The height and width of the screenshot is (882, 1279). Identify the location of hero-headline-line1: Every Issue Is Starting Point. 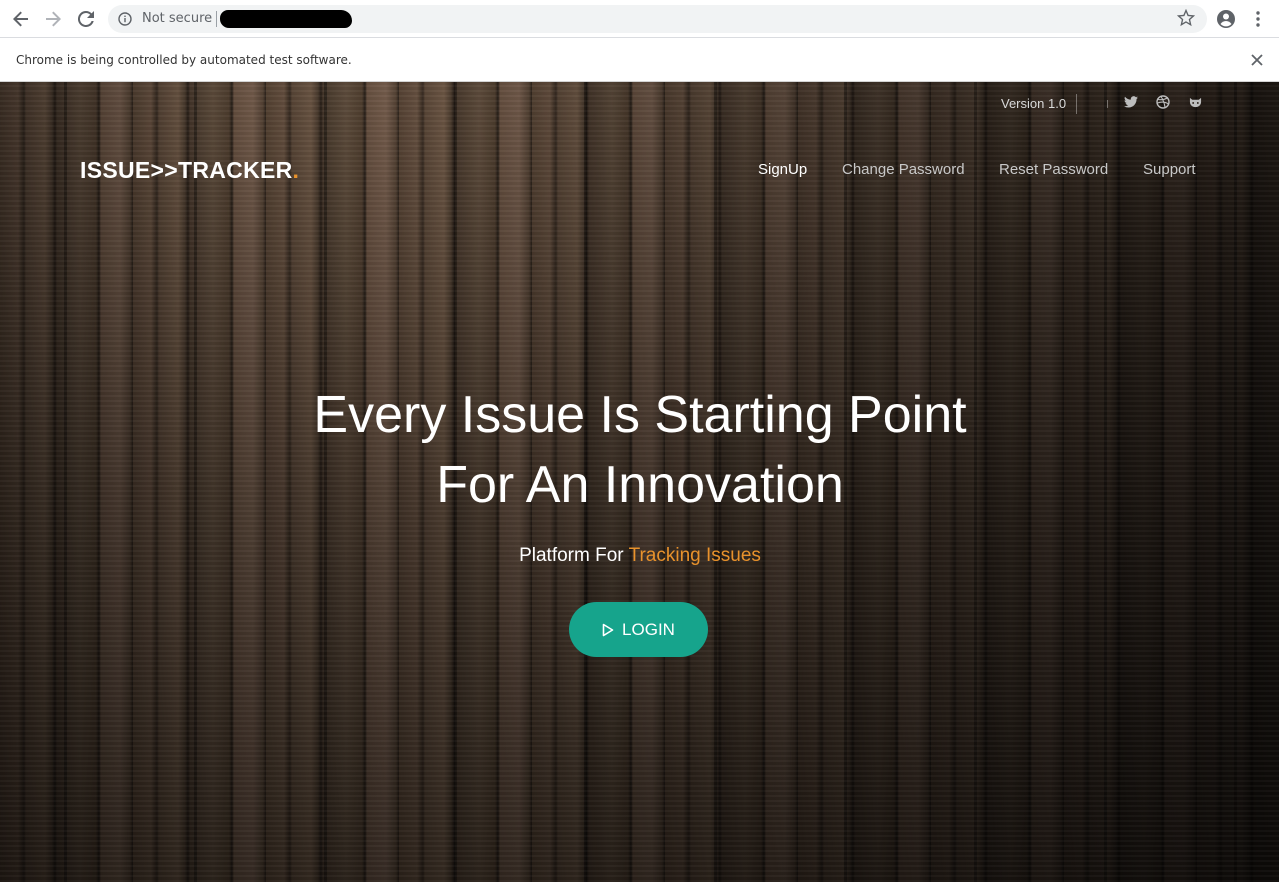
(640, 415).